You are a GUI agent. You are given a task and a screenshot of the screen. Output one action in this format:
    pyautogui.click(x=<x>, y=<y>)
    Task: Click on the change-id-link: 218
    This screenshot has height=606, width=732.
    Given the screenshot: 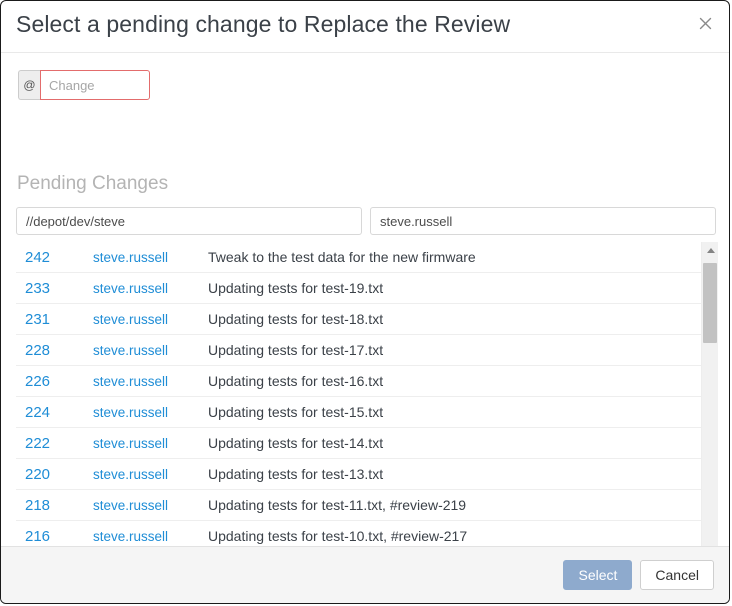 What is the action you would take?
    pyautogui.click(x=55, y=505)
    